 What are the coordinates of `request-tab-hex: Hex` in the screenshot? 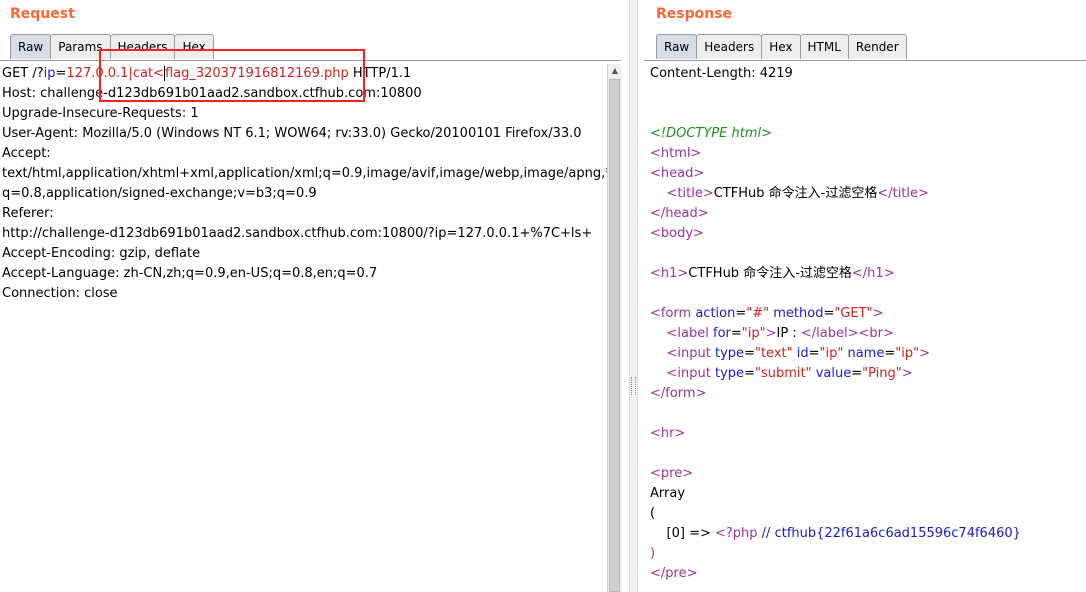 It's located at (194, 46).